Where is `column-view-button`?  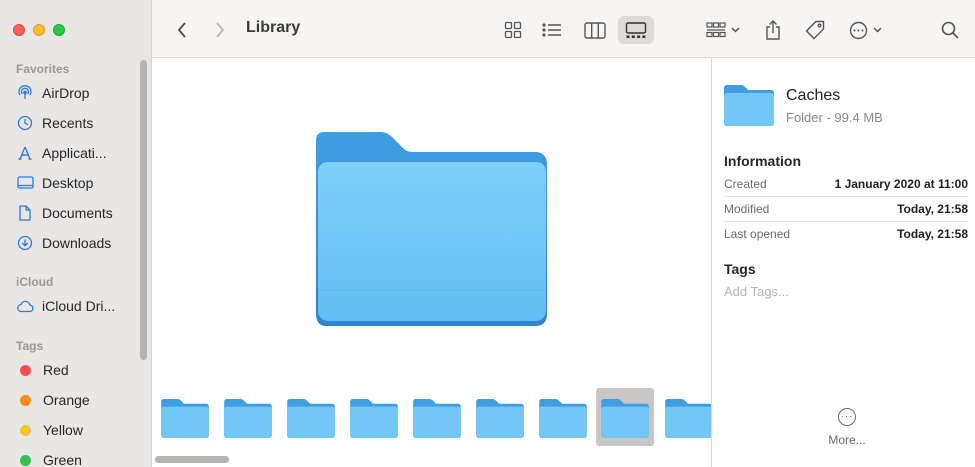
column-view-button is located at coordinates (595, 30).